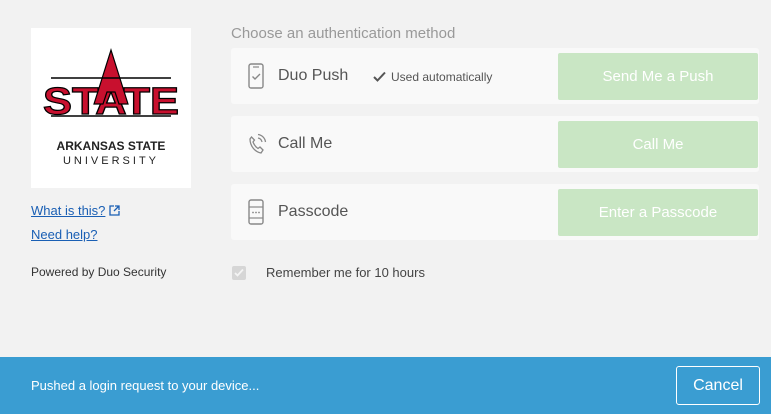  Describe the element at coordinates (115, 210) in the screenshot. I see `external-link-icon` at that location.